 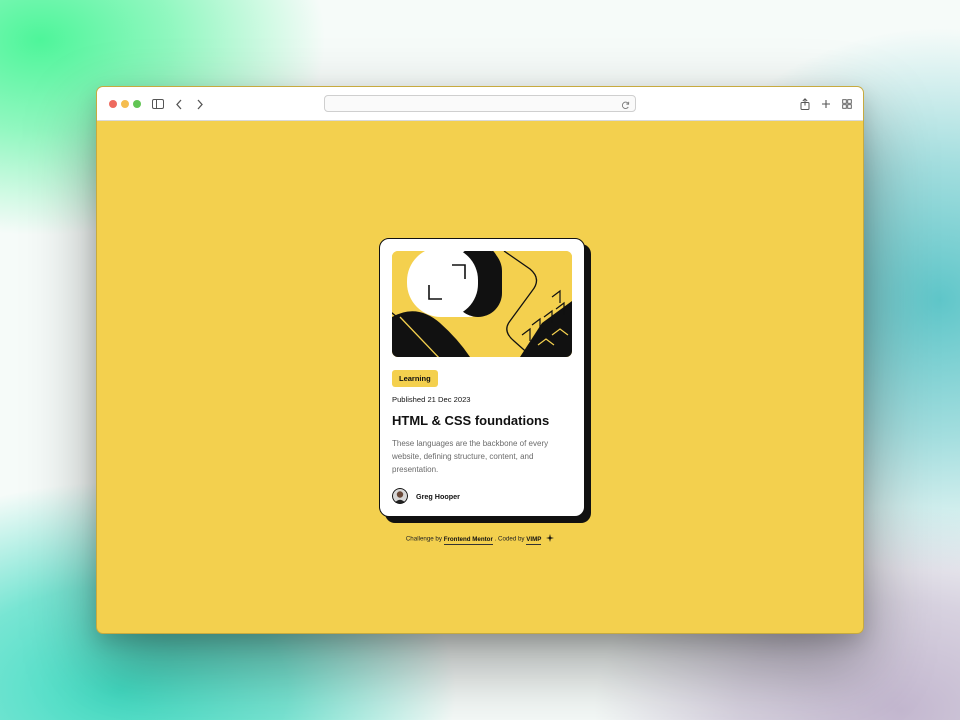 I want to click on card-title: HTML & CSS foundations, so click(x=482, y=420).